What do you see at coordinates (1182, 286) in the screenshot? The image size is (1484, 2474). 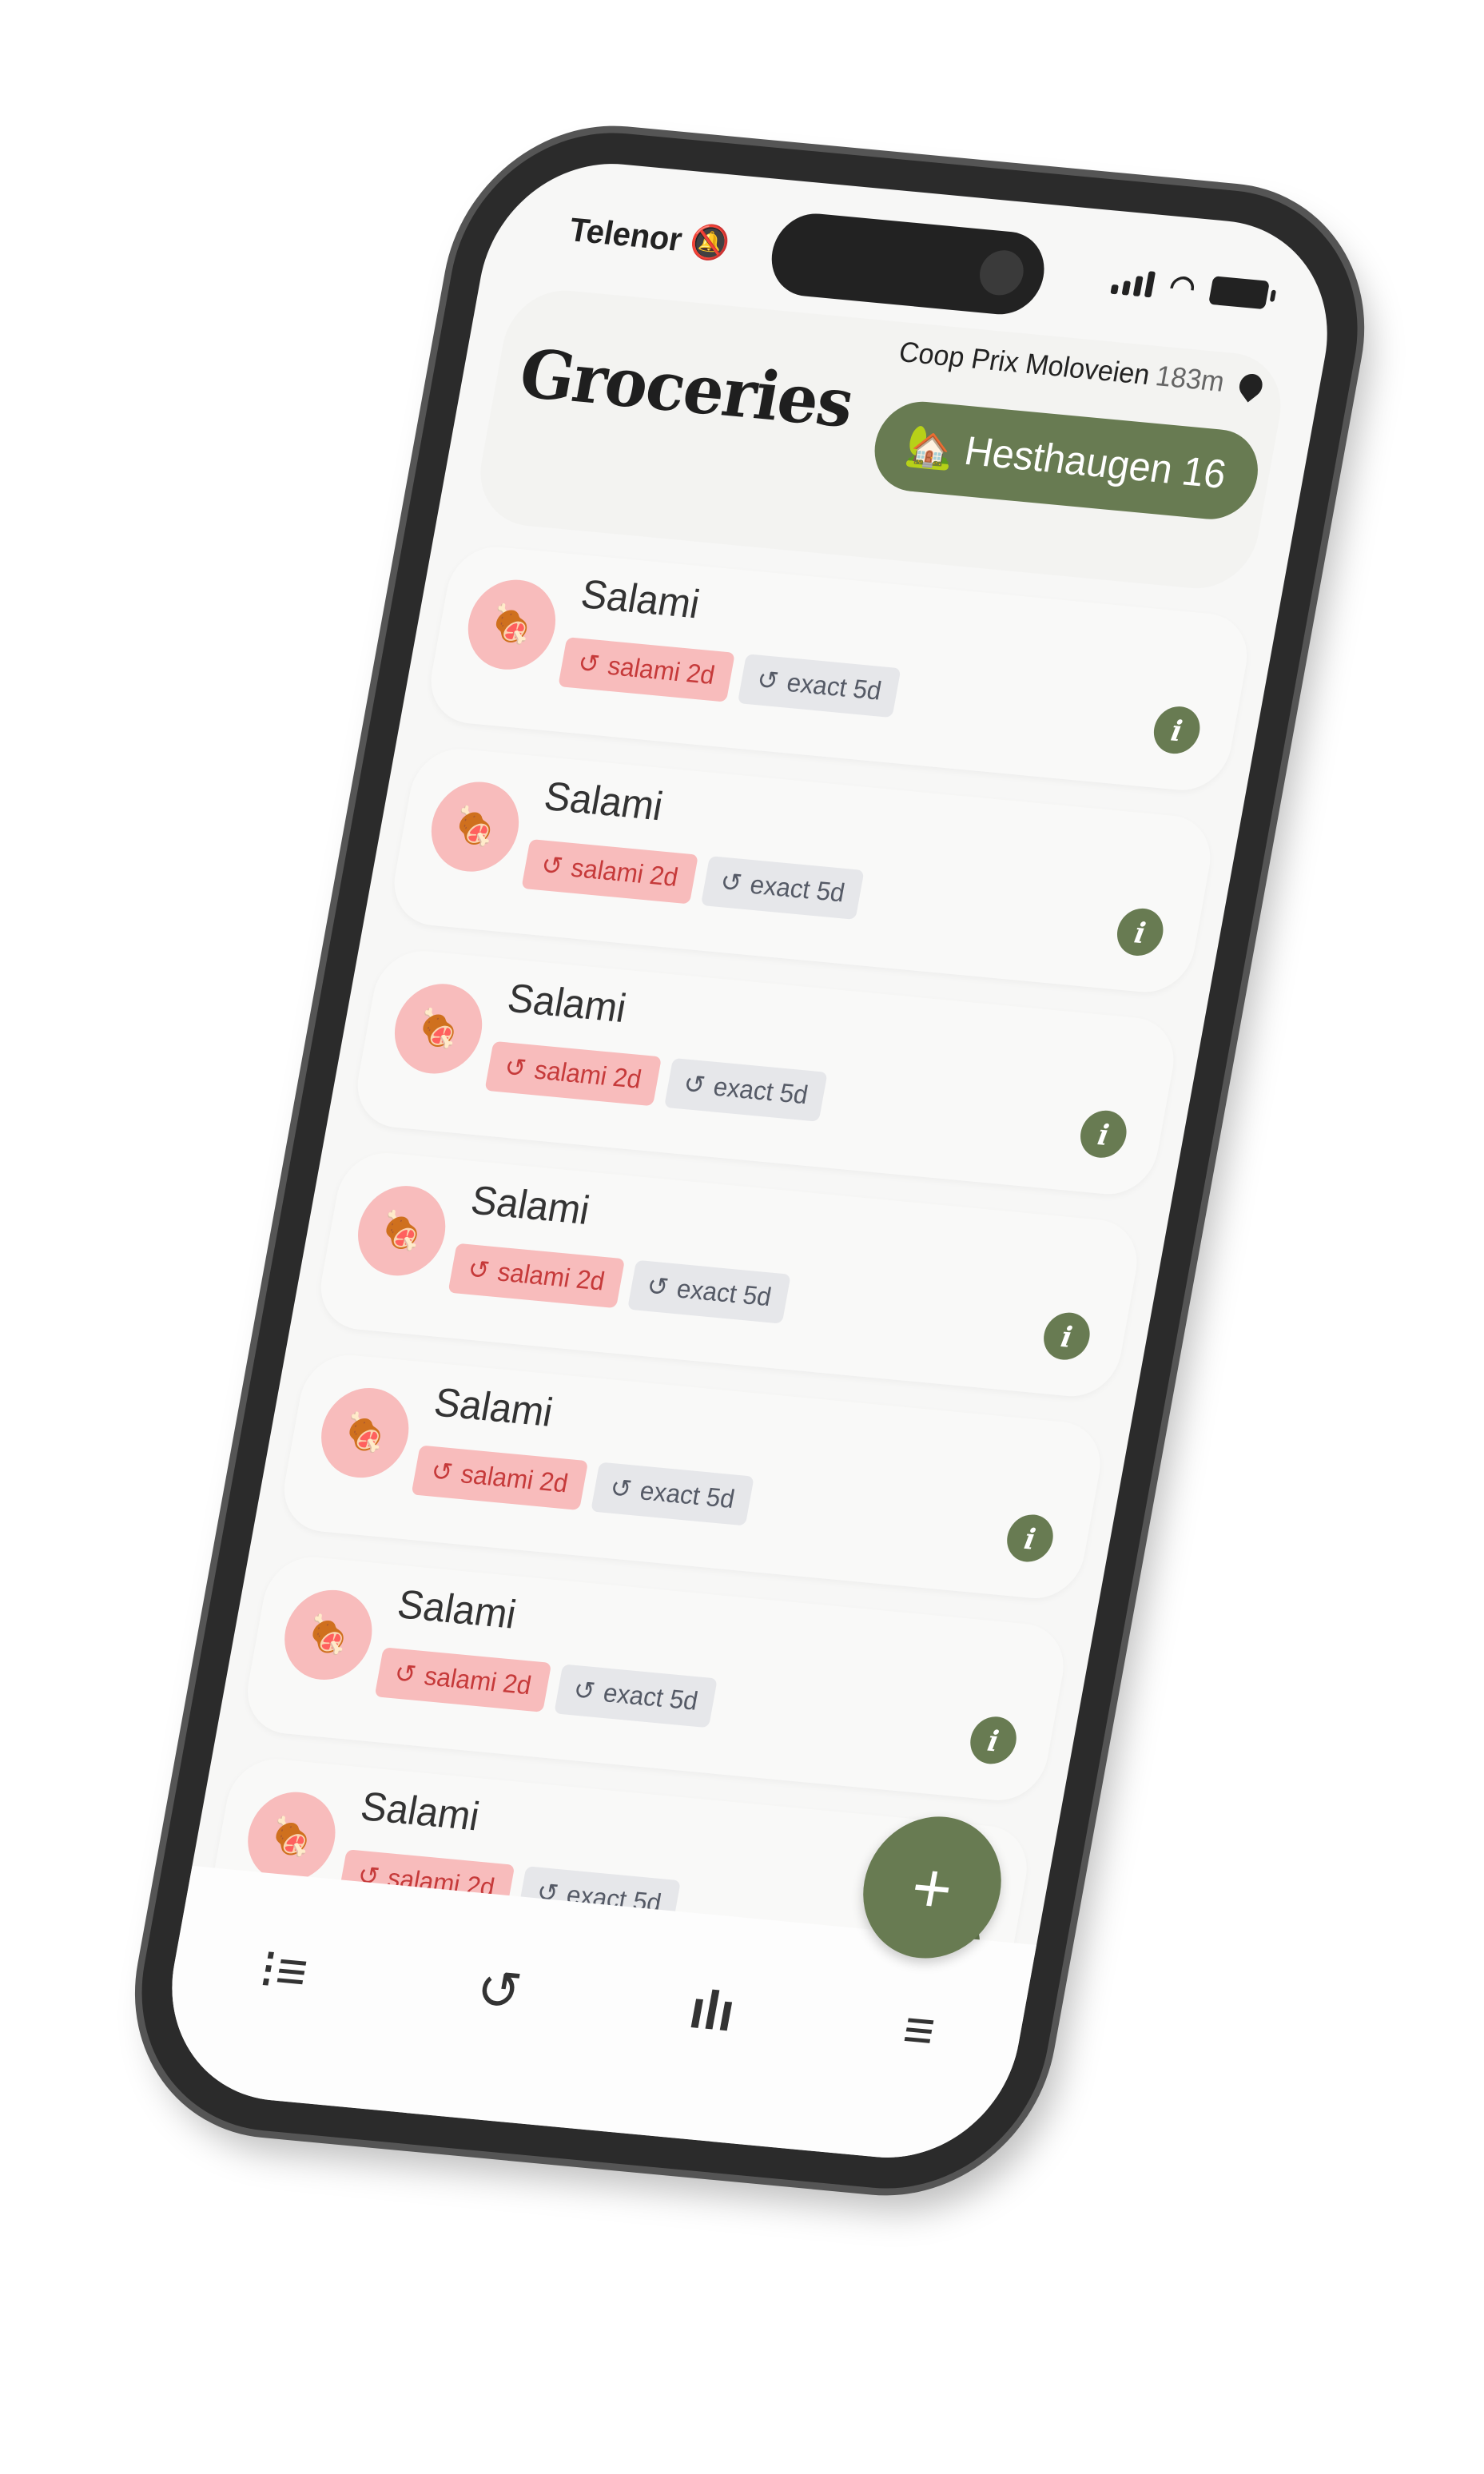 I see `wifi-icon: ◠` at bounding box center [1182, 286].